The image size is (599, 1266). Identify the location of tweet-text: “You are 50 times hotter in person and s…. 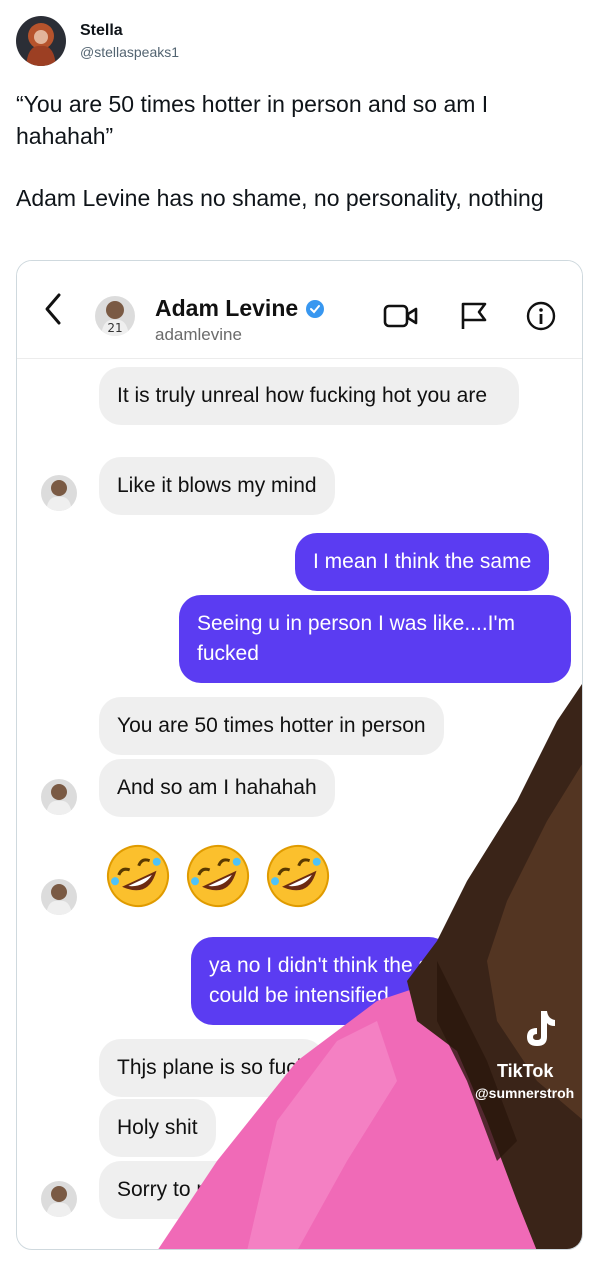
(296, 151).